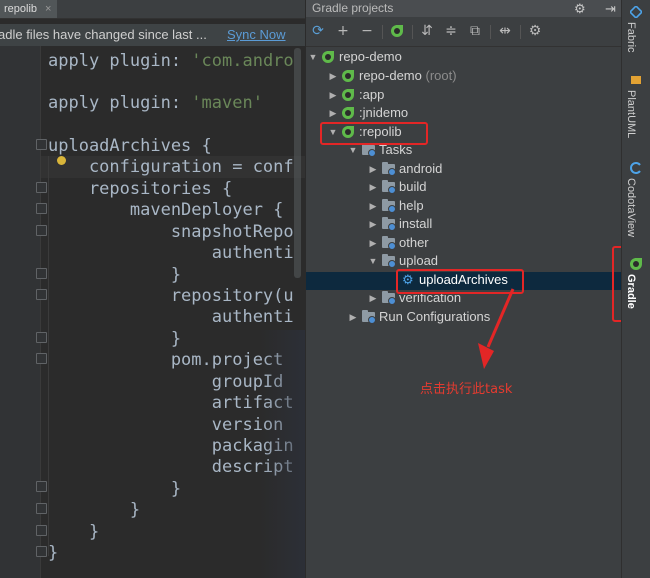 This screenshot has width=650, height=578. I want to click on codota-icon, so click(635, 168).